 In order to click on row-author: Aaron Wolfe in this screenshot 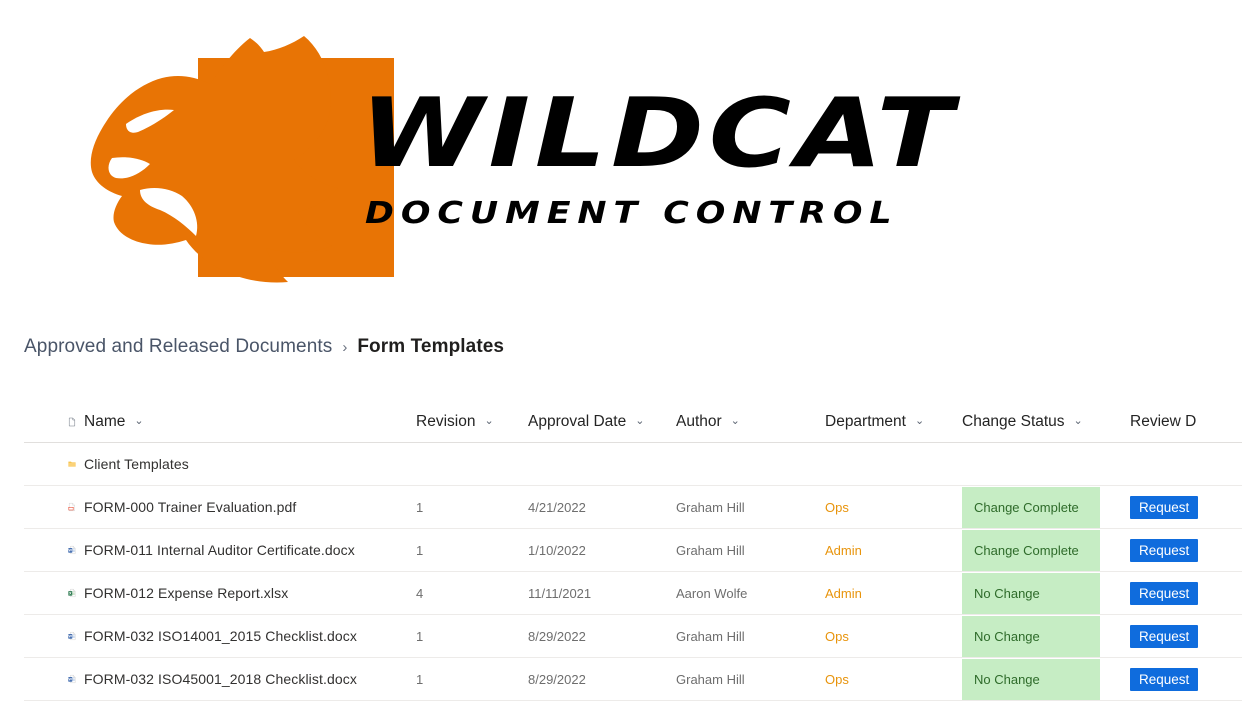, I will do `click(736, 593)`.